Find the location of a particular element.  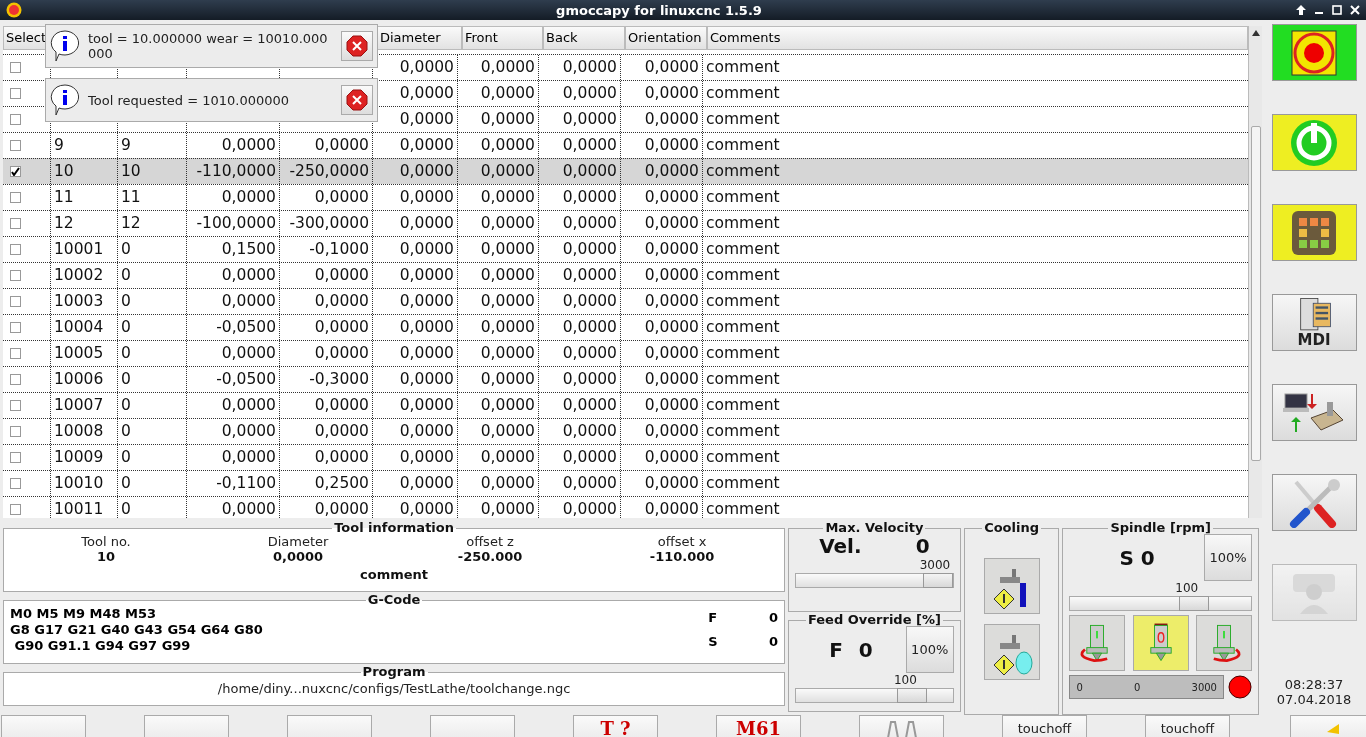

spindle-reset-button: 100% is located at coordinates (1228, 557).